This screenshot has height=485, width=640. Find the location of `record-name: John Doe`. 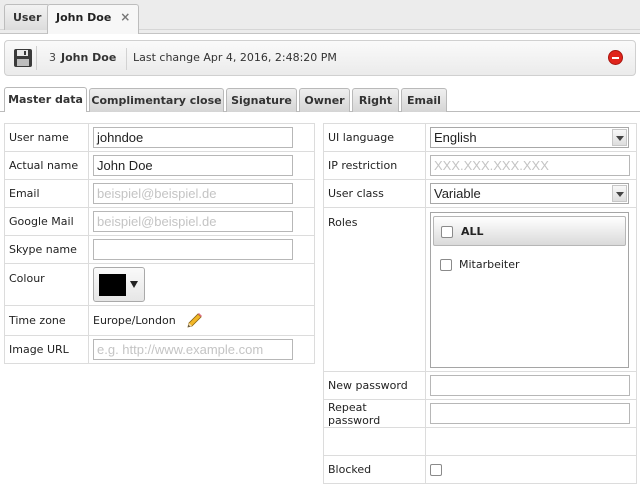

record-name: John Doe is located at coordinates (89, 57).